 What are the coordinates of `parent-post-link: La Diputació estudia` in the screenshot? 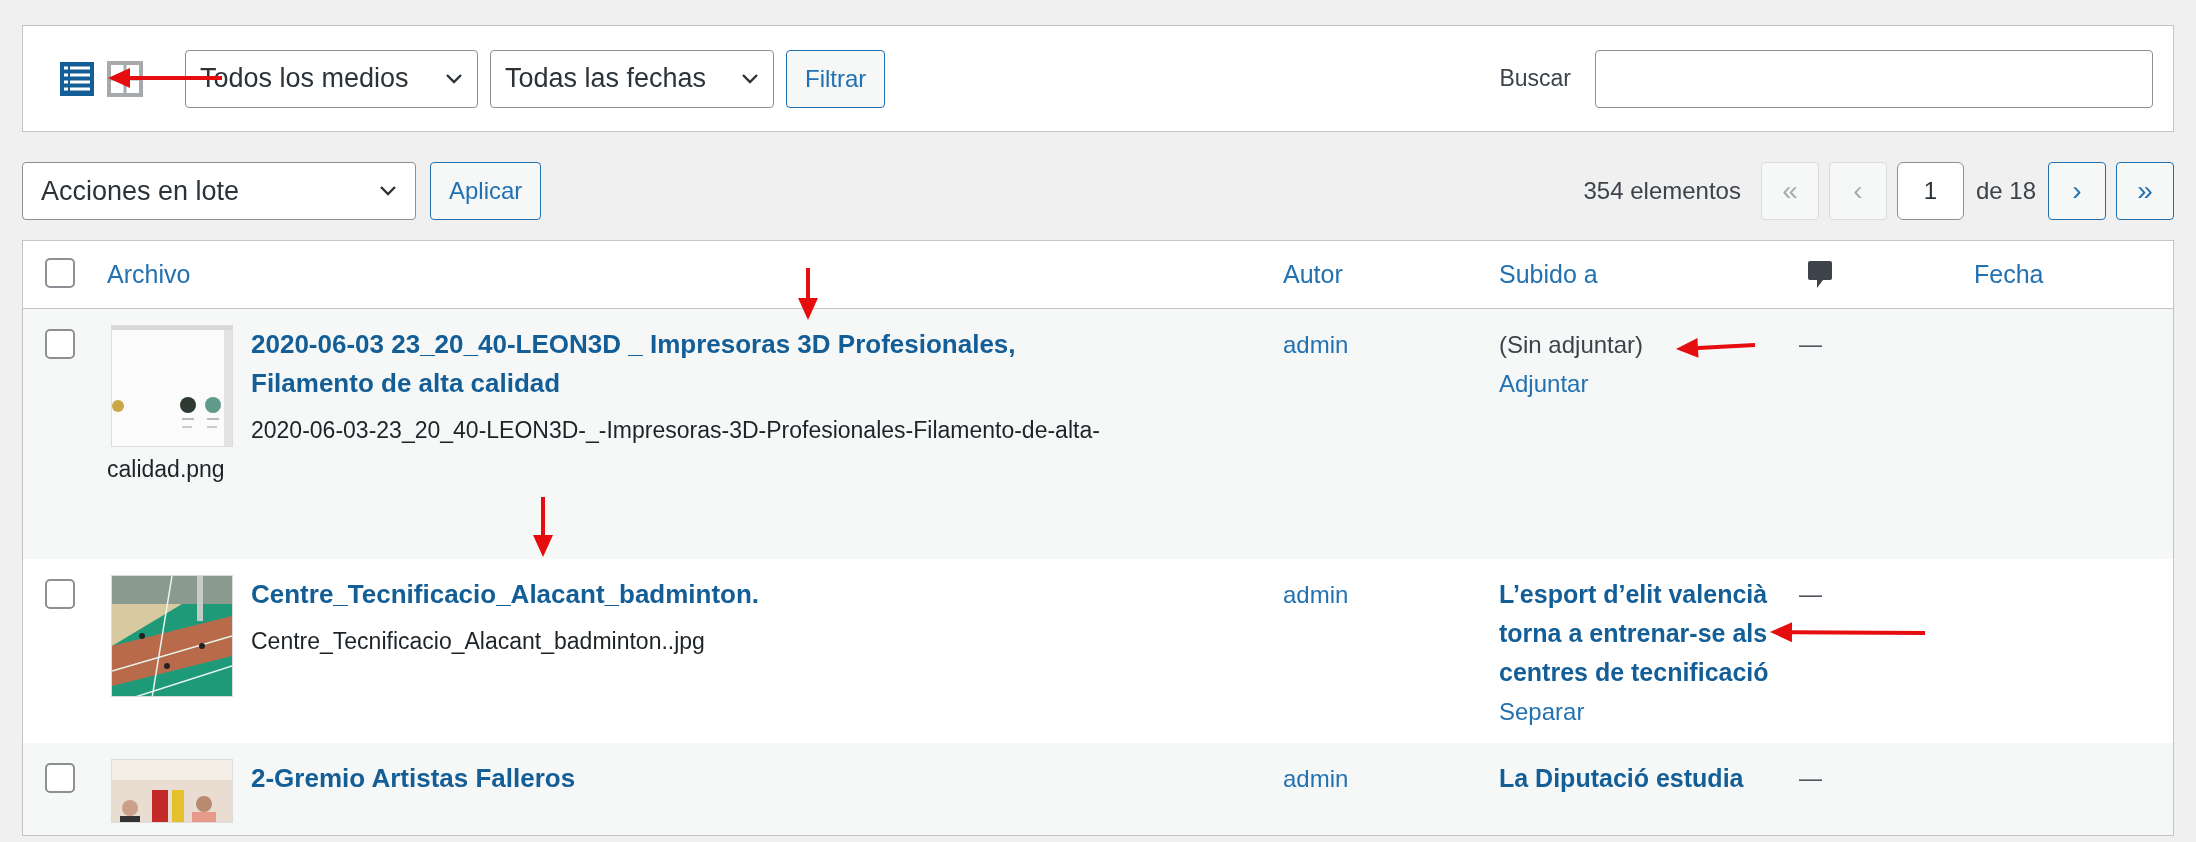 It's located at (1621, 778).